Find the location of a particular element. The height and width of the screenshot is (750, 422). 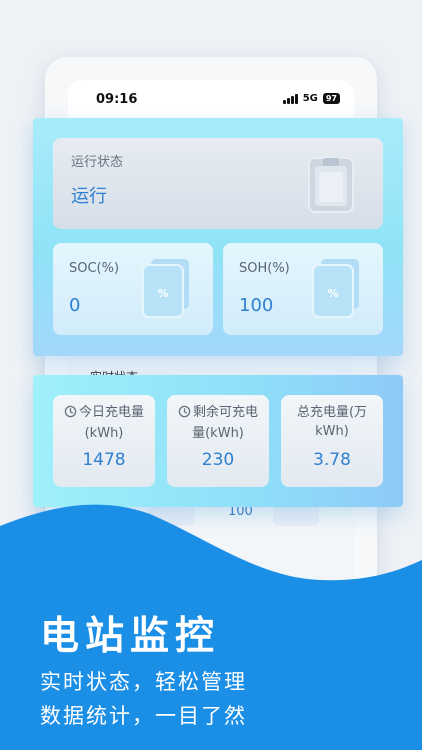

battery-doc-icon is located at coordinates (331, 184).